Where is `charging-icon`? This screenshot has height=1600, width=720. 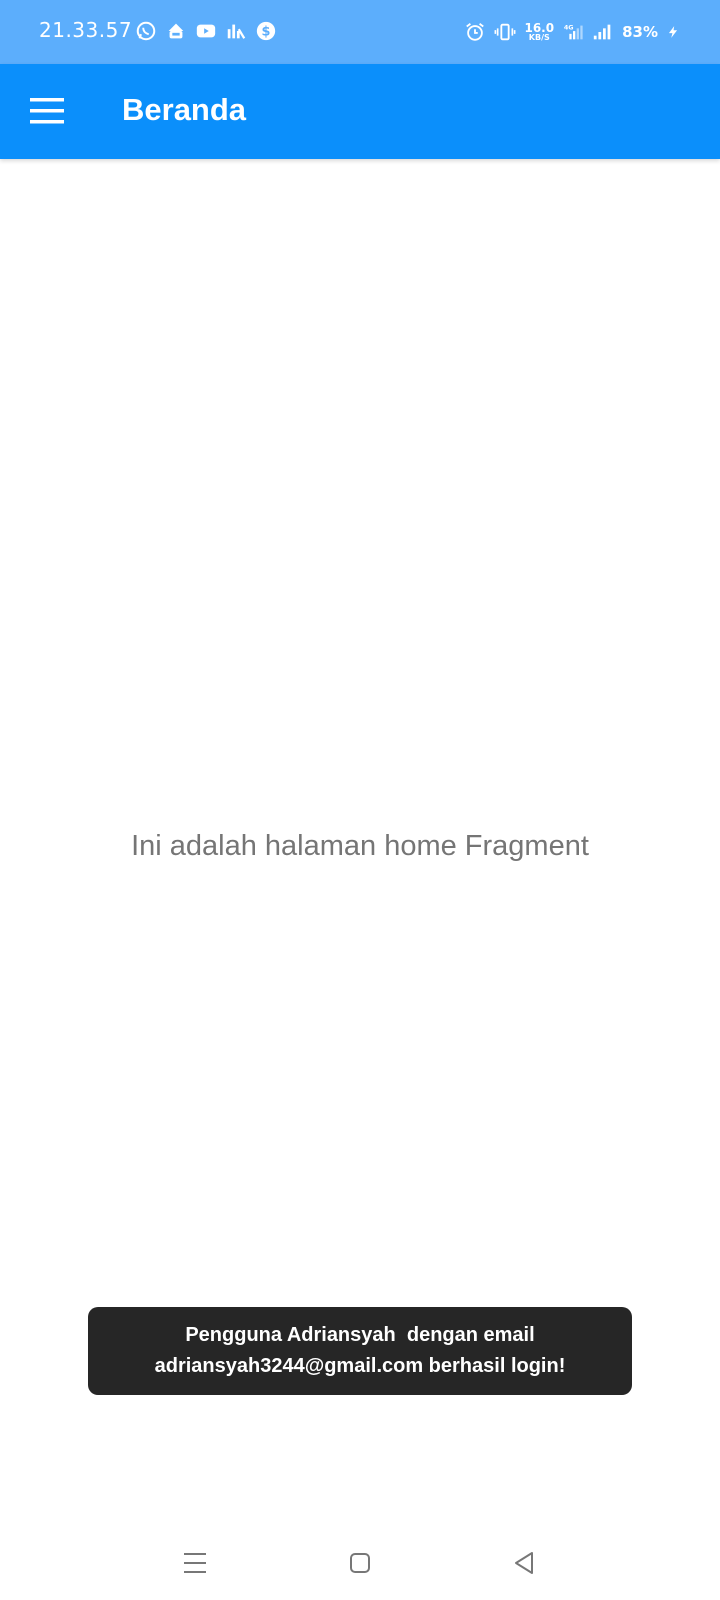
charging-icon is located at coordinates (673, 32).